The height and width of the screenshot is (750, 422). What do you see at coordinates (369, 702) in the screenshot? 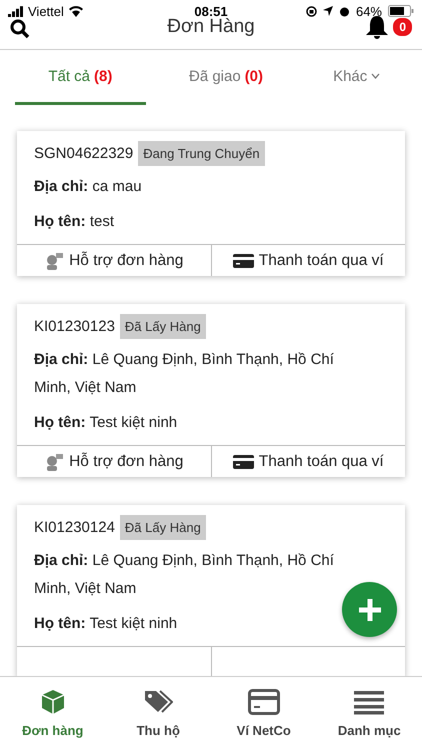
I see `menu-icon` at bounding box center [369, 702].